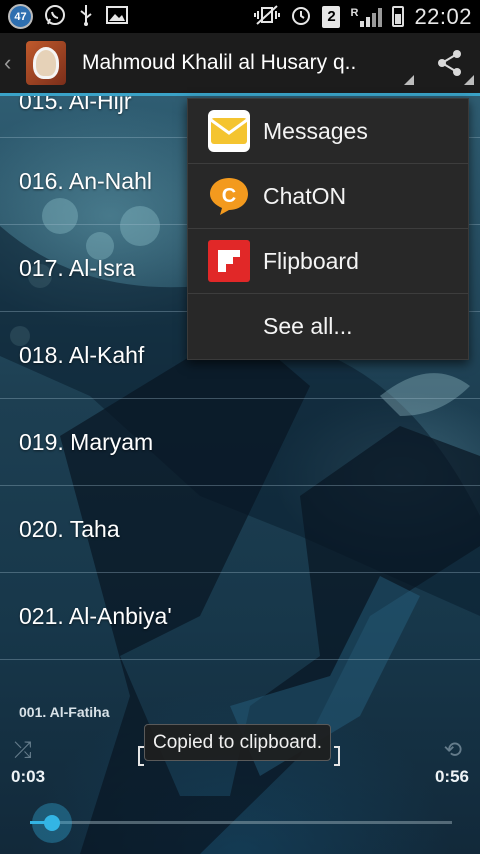 The image size is (480, 854). Describe the element at coordinates (305, 195) in the screenshot. I see `share-item-label: ChatON` at that location.